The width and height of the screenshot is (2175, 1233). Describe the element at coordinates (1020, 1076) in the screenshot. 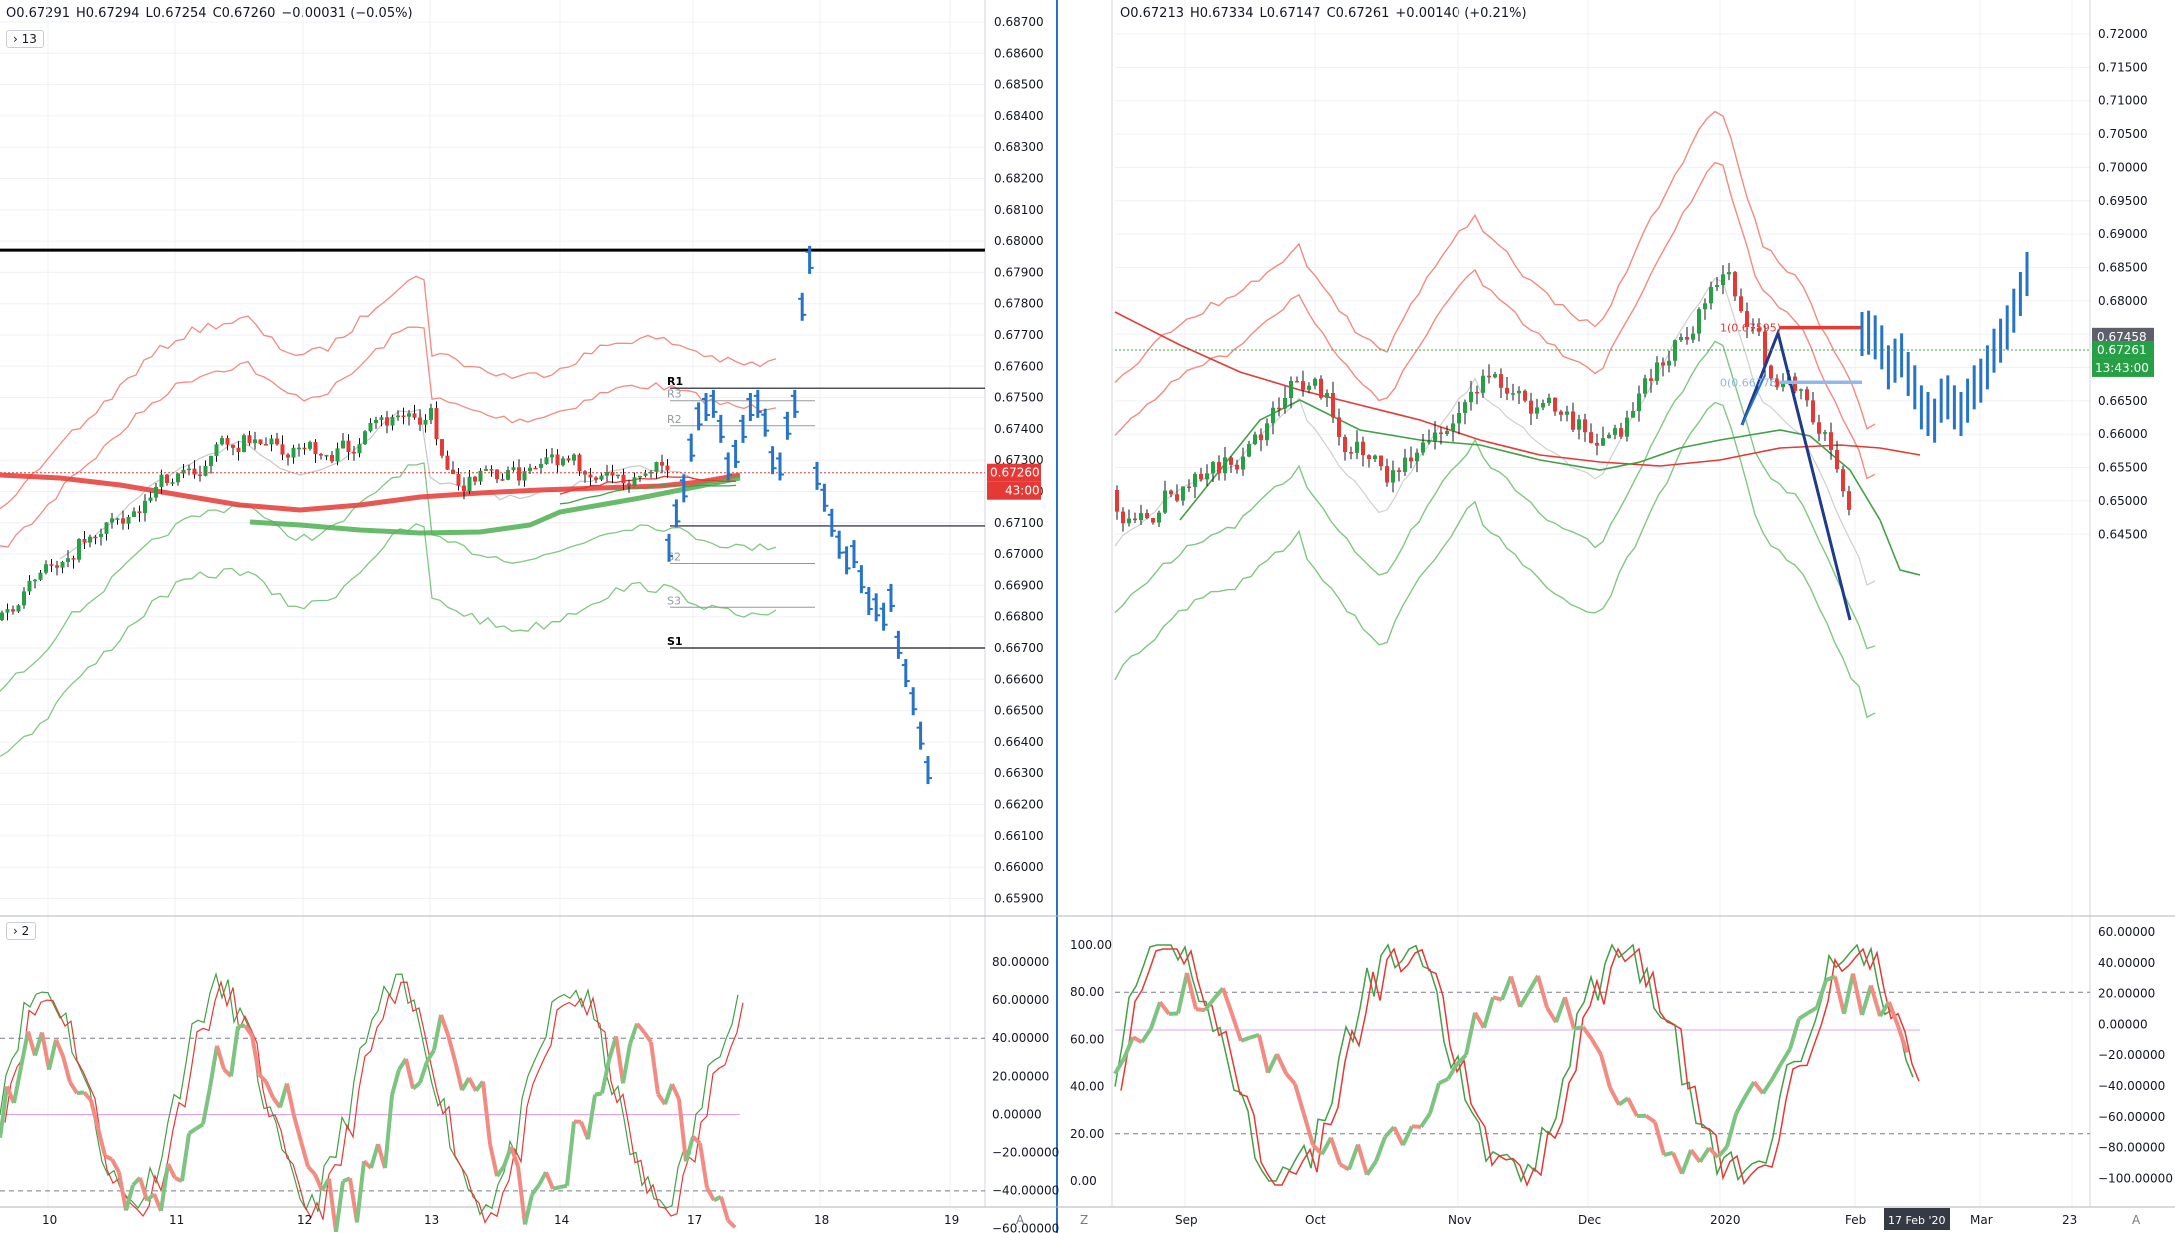

I see `left-osc-tick: 20.00000` at that location.